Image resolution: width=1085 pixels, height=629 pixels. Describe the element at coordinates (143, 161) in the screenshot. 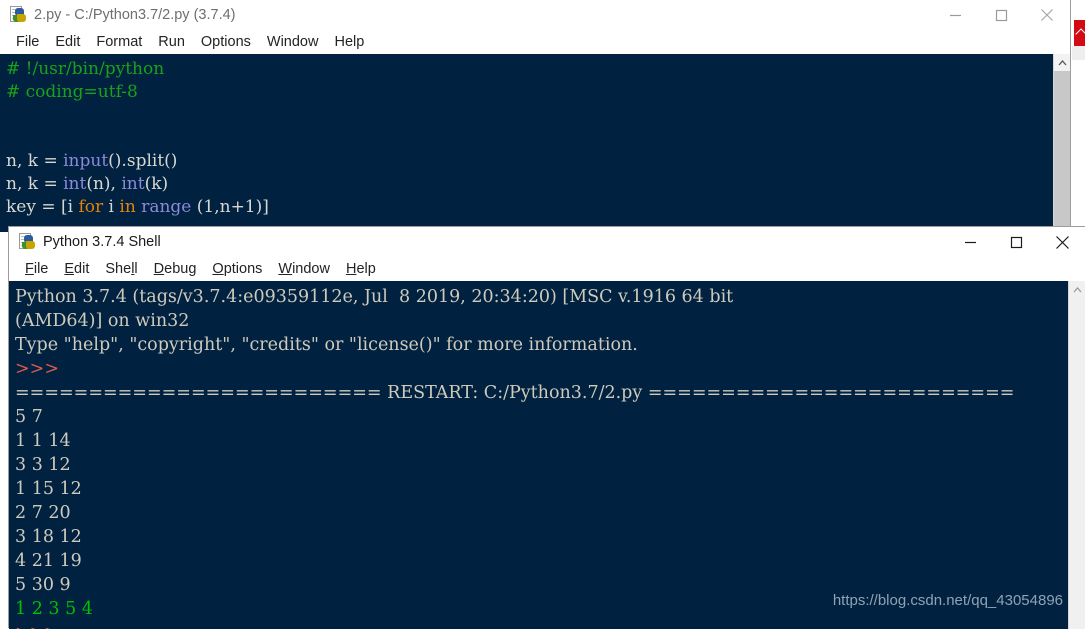

I see `code-token: ().split()` at that location.